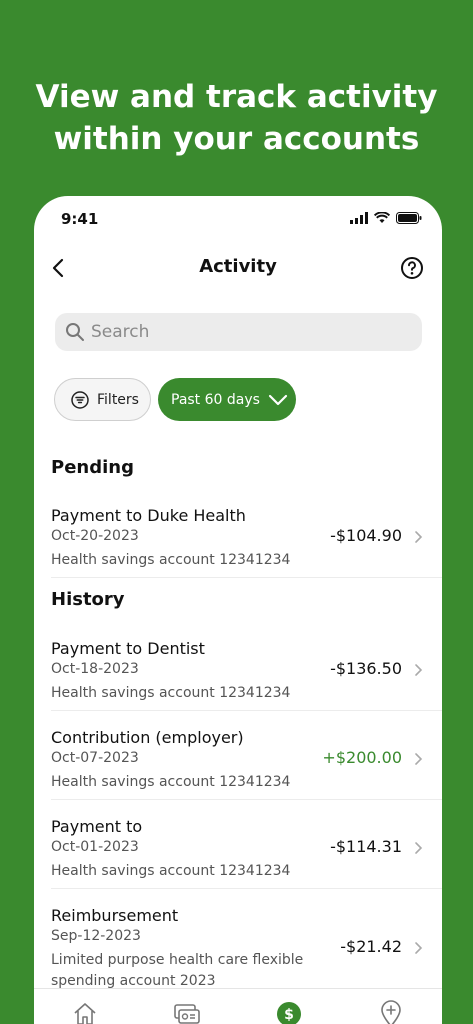  I want to click on section-title-history: History, so click(88, 599).